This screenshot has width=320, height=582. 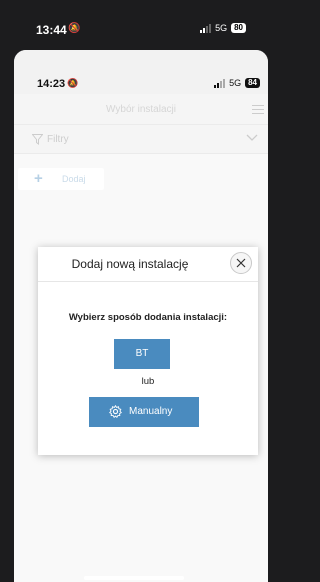 What do you see at coordinates (130, 264) in the screenshot?
I see `dialog-title: Dodaj nową instalację` at bounding box center [130, 264].